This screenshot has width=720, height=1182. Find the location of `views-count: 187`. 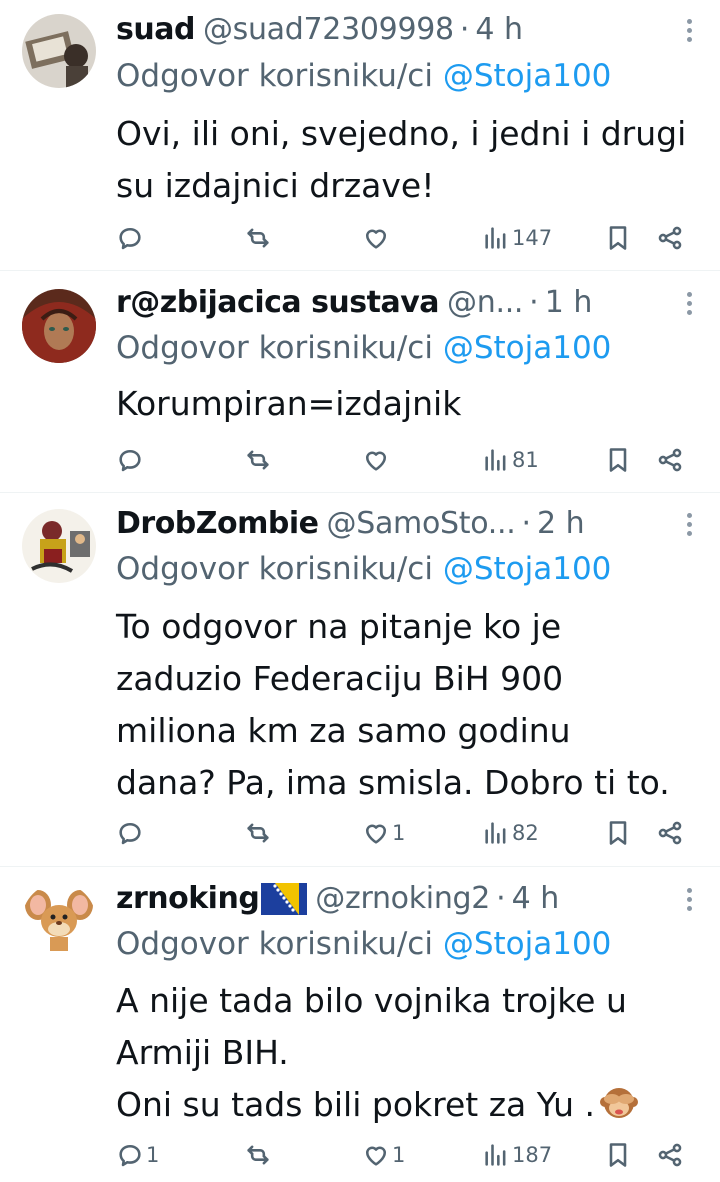

views-count: 187 is located at coordinates (532, 1155).